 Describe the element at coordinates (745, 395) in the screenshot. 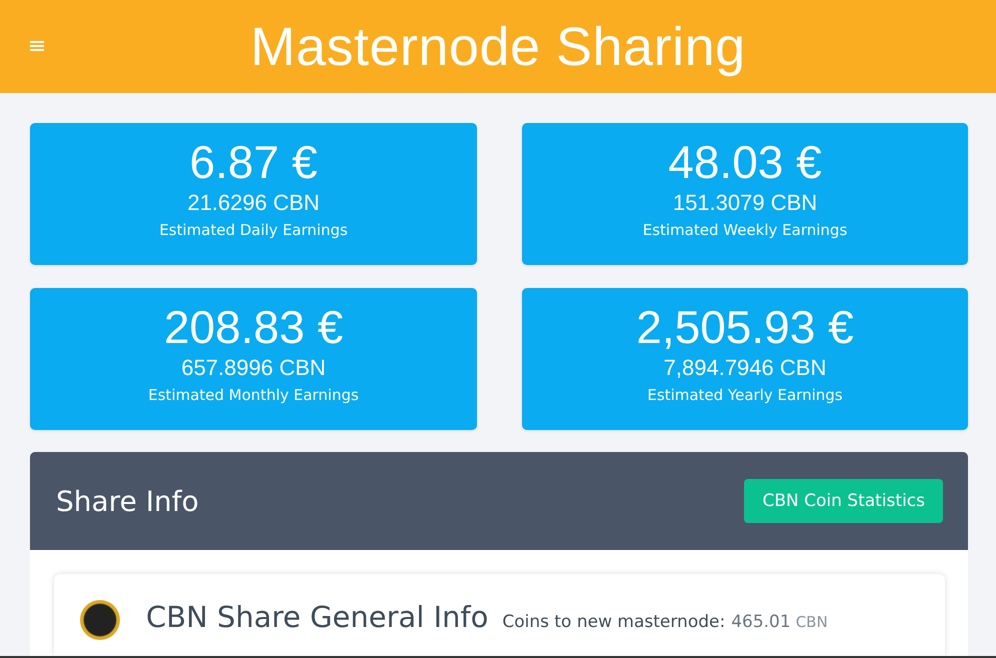

I see `earnings-label: Estimated Yearly Earnings` at that location.